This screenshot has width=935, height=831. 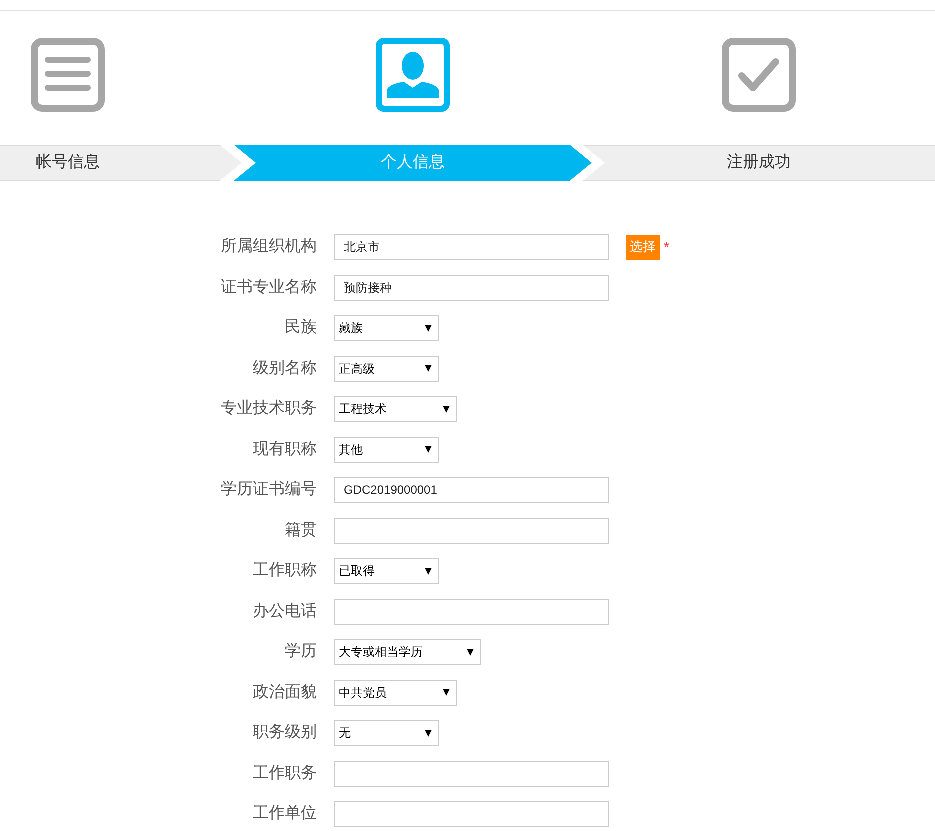 What do you see at coordinates (284, 571) in the screenshot?
I see `field-label: 工作职称` at bounding box center [284, 571].